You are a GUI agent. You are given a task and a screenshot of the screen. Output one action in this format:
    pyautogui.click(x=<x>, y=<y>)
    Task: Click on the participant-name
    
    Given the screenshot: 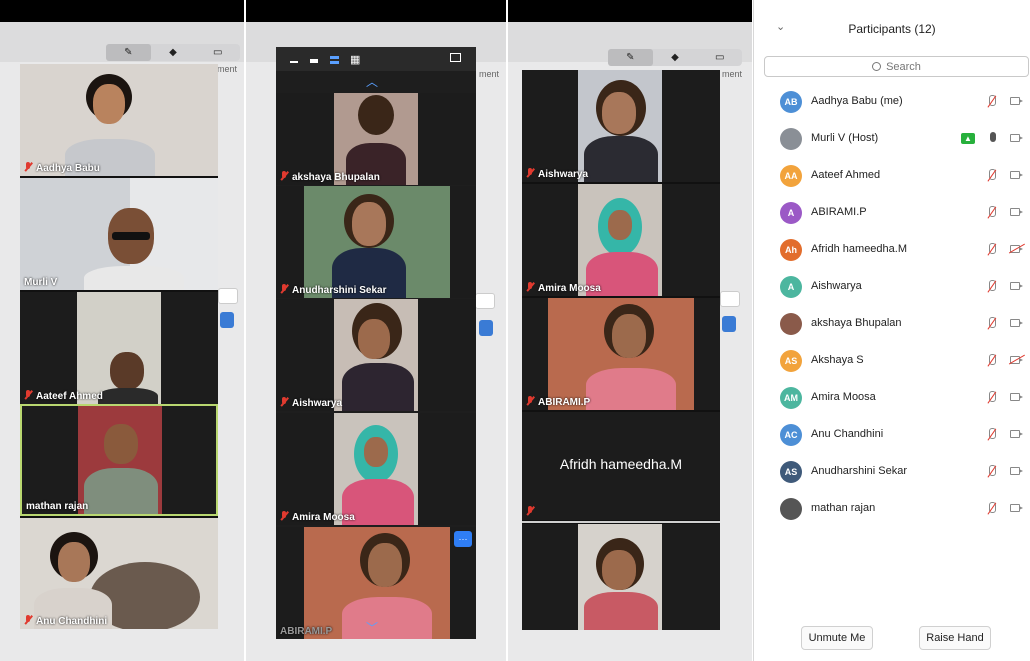 What is the action you would take?
    pyautogui.click(x=532, y=512)
    